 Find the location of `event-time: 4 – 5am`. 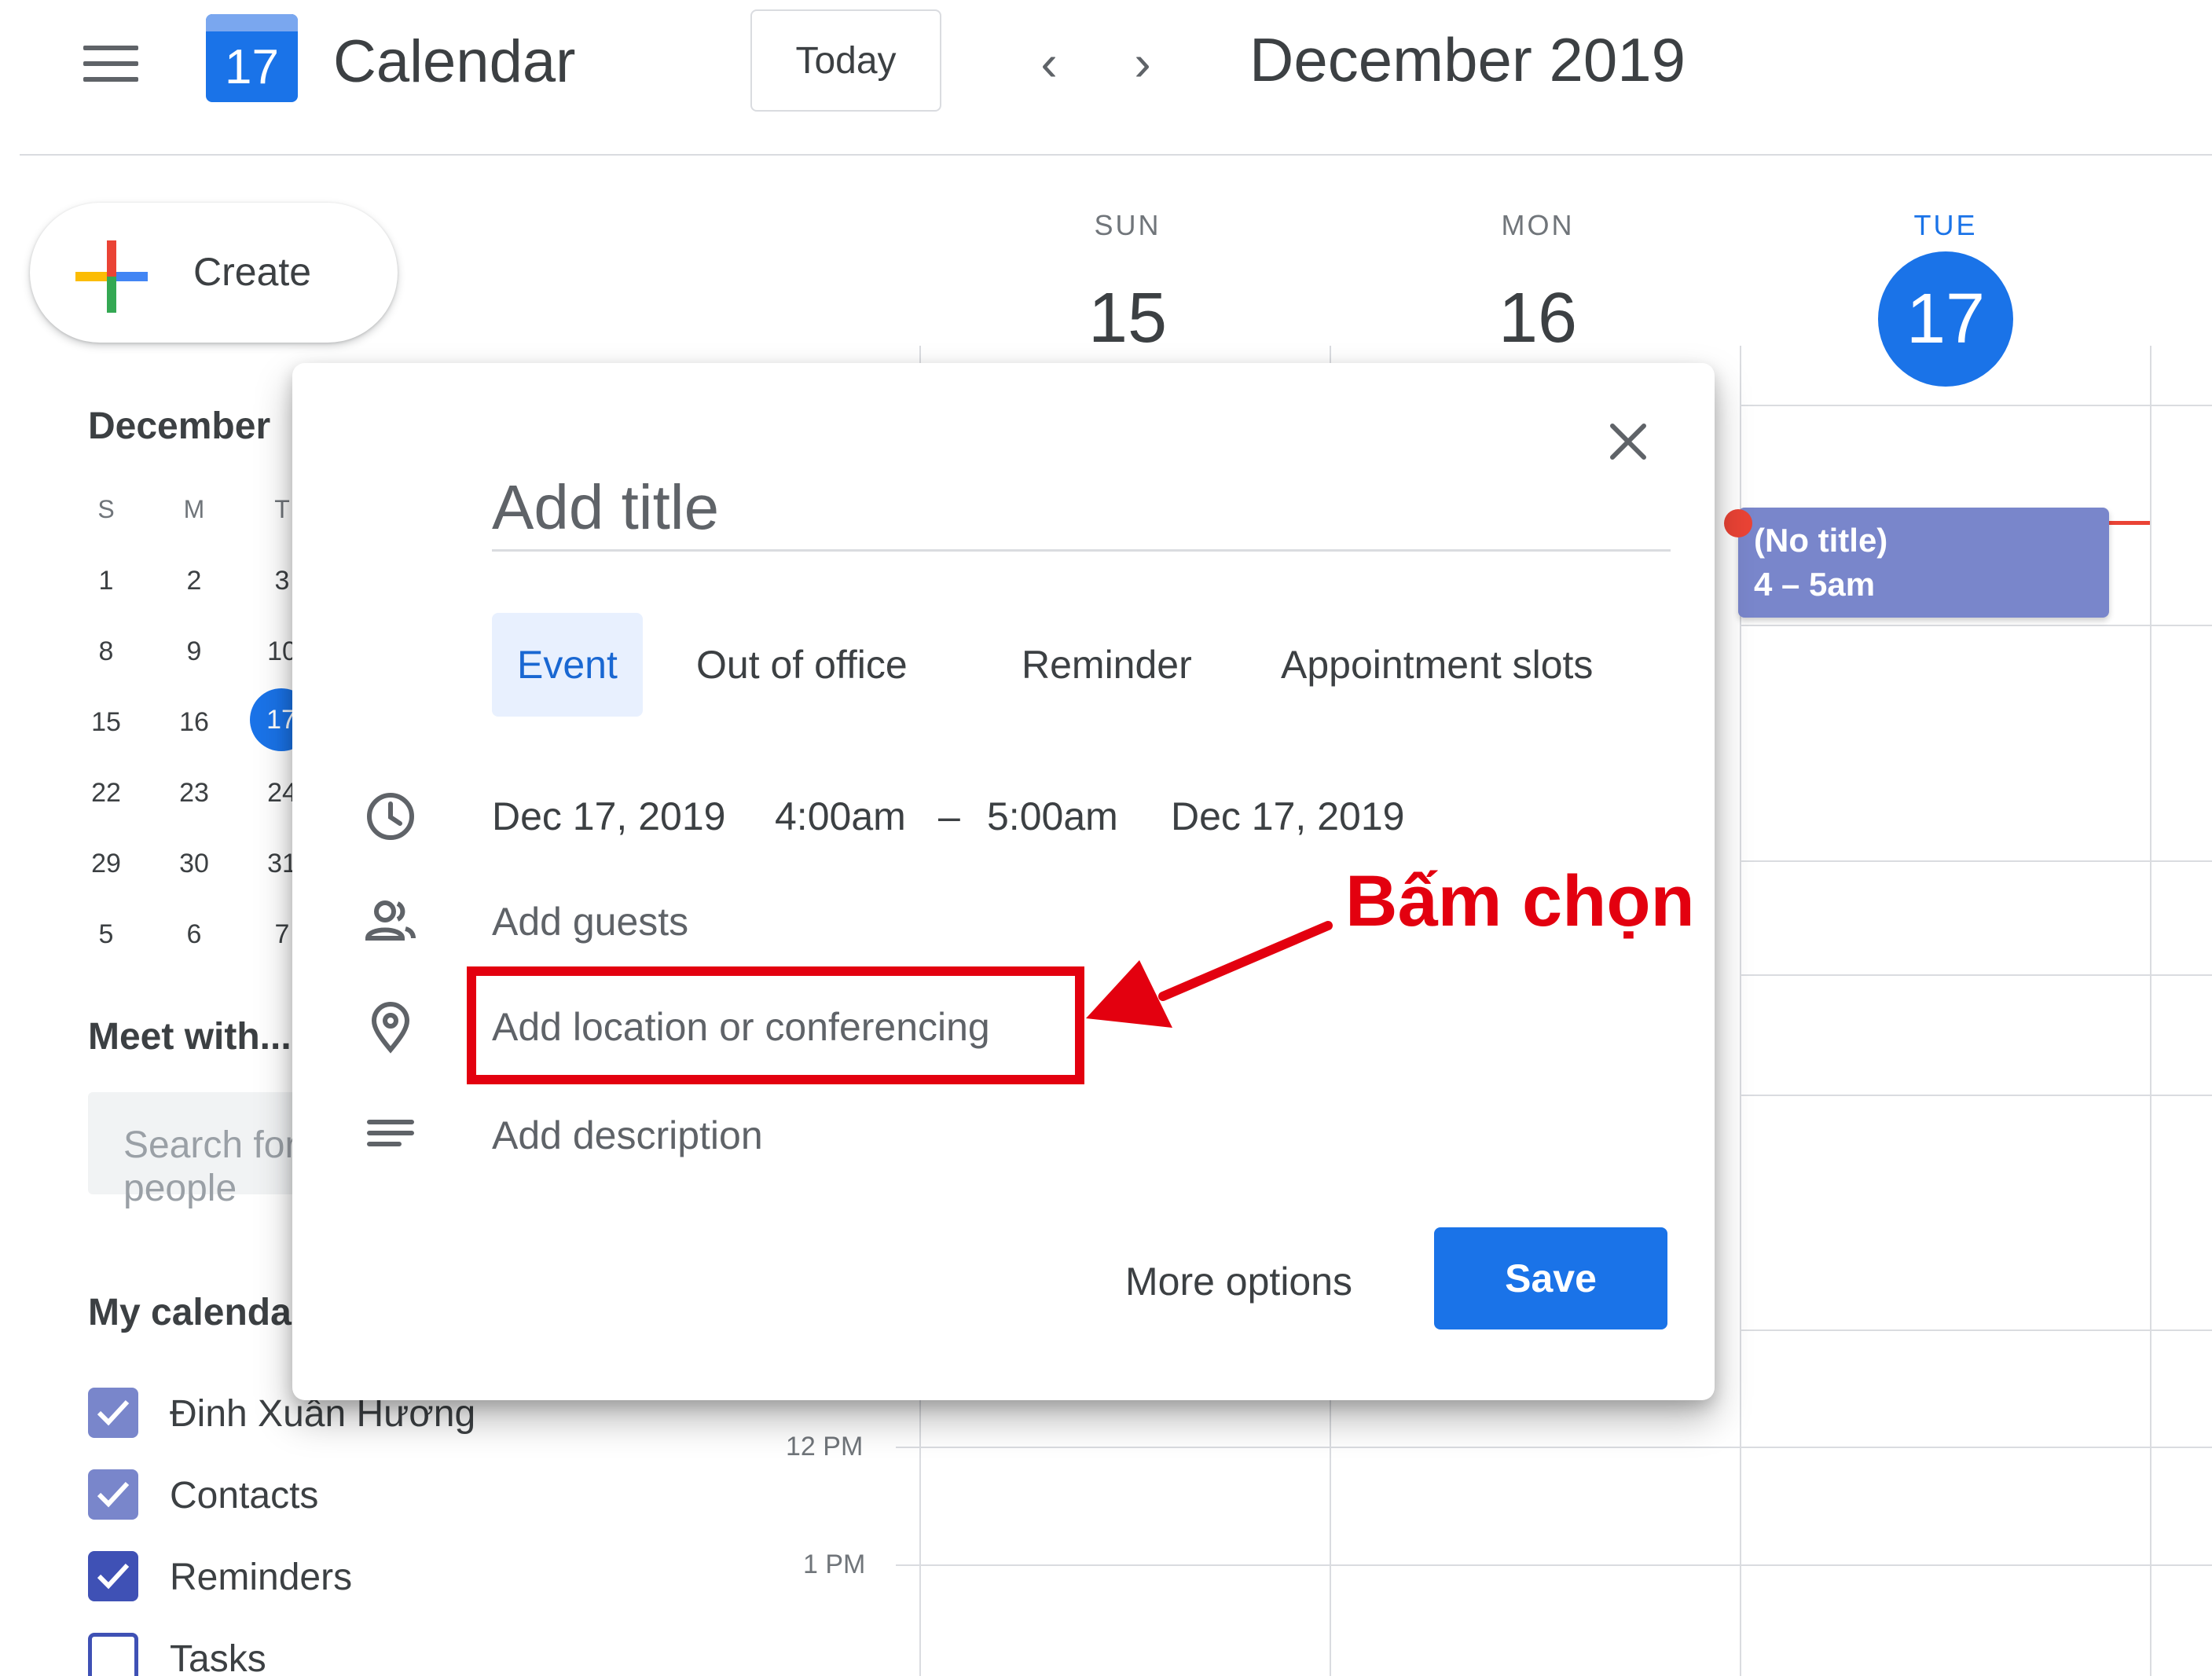

event-time: 4 – 5am is located at coordinates (1815, 584).